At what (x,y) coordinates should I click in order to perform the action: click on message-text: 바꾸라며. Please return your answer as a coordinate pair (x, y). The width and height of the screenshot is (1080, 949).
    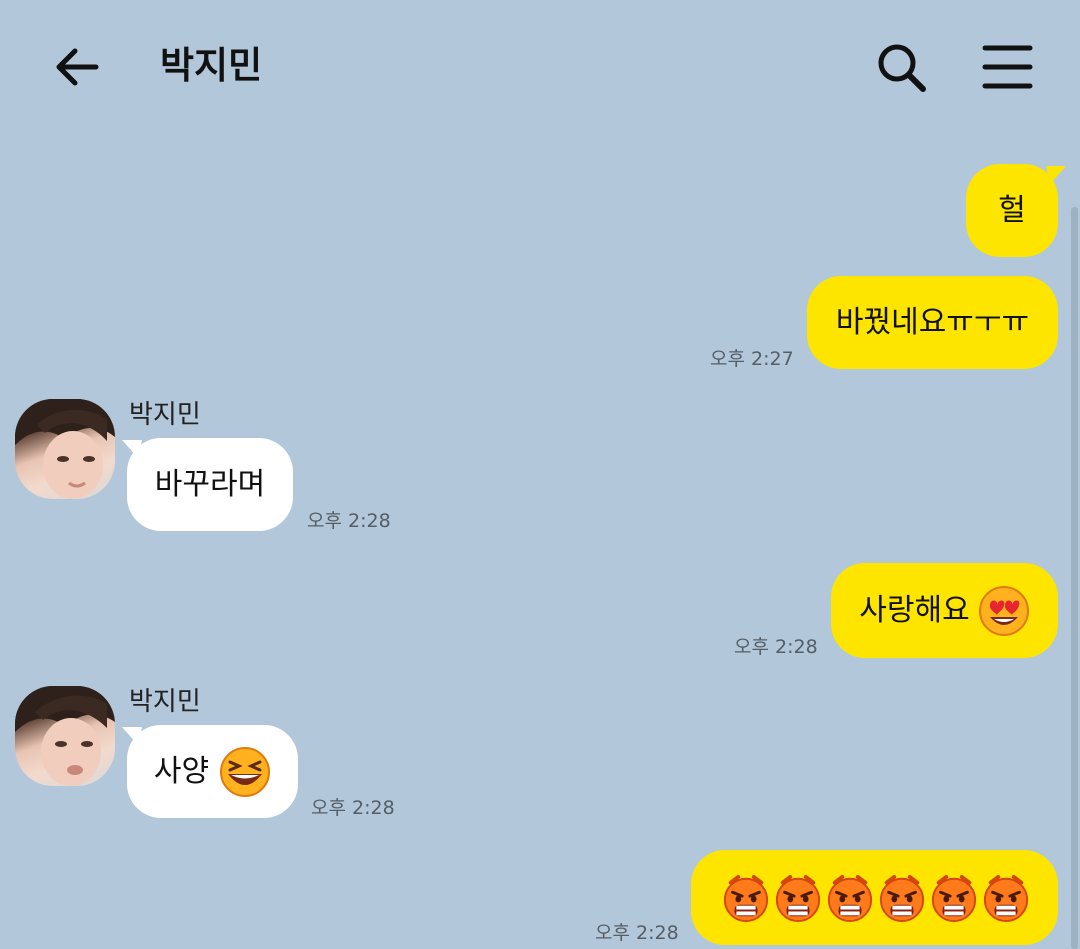
    Looking at the image, I should click on (210, 484).